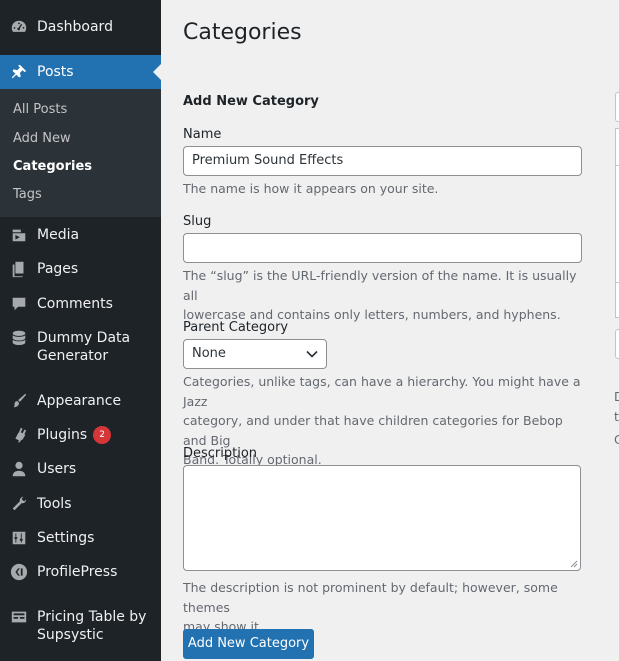  Describe the element at coordinates (19, 435) in the screenshot. I see `plugin-icon` at that location.